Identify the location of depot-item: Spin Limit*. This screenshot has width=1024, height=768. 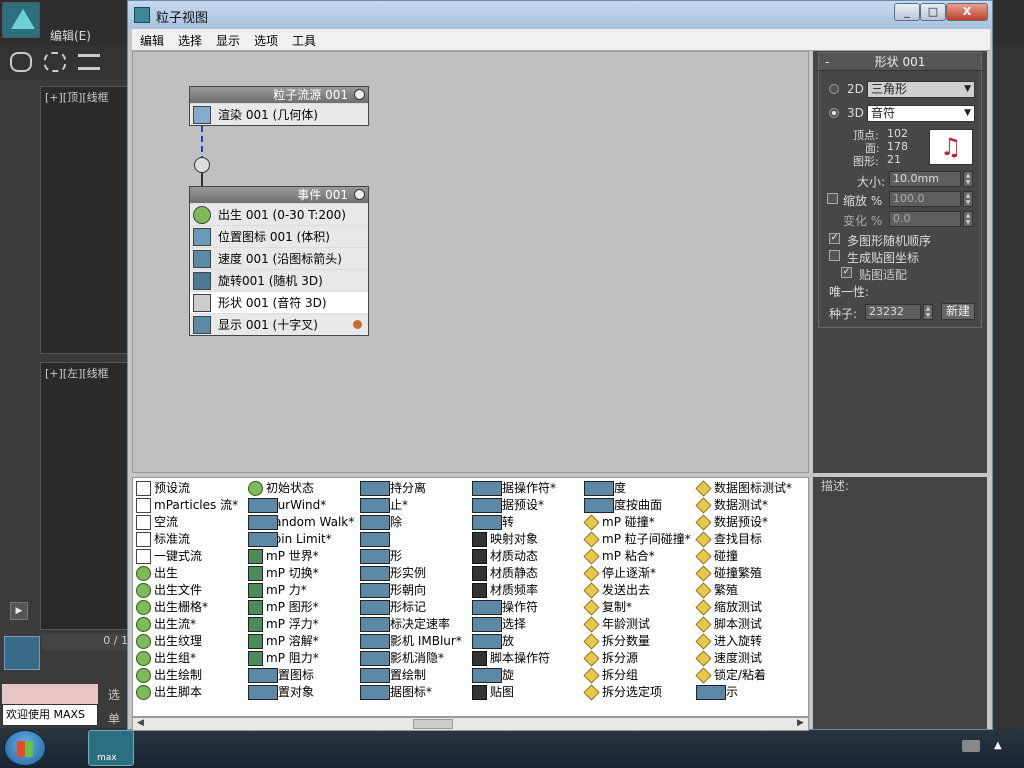
(300, 539).